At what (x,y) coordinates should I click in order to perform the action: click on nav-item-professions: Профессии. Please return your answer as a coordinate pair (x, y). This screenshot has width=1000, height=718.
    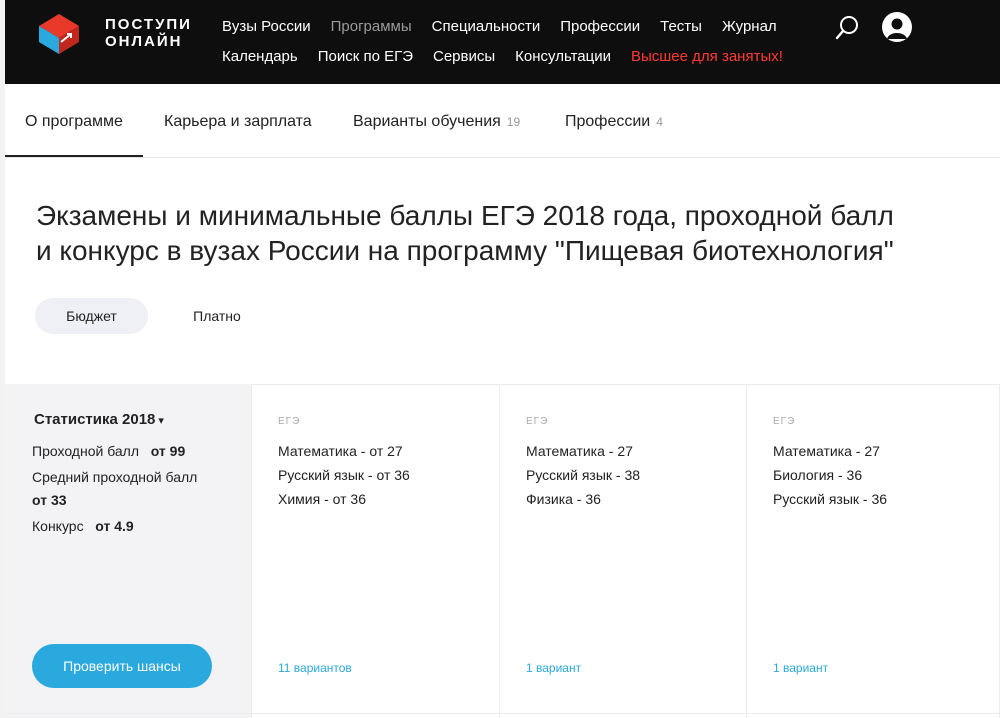
    Looking at the image, I should click on (600, 27).